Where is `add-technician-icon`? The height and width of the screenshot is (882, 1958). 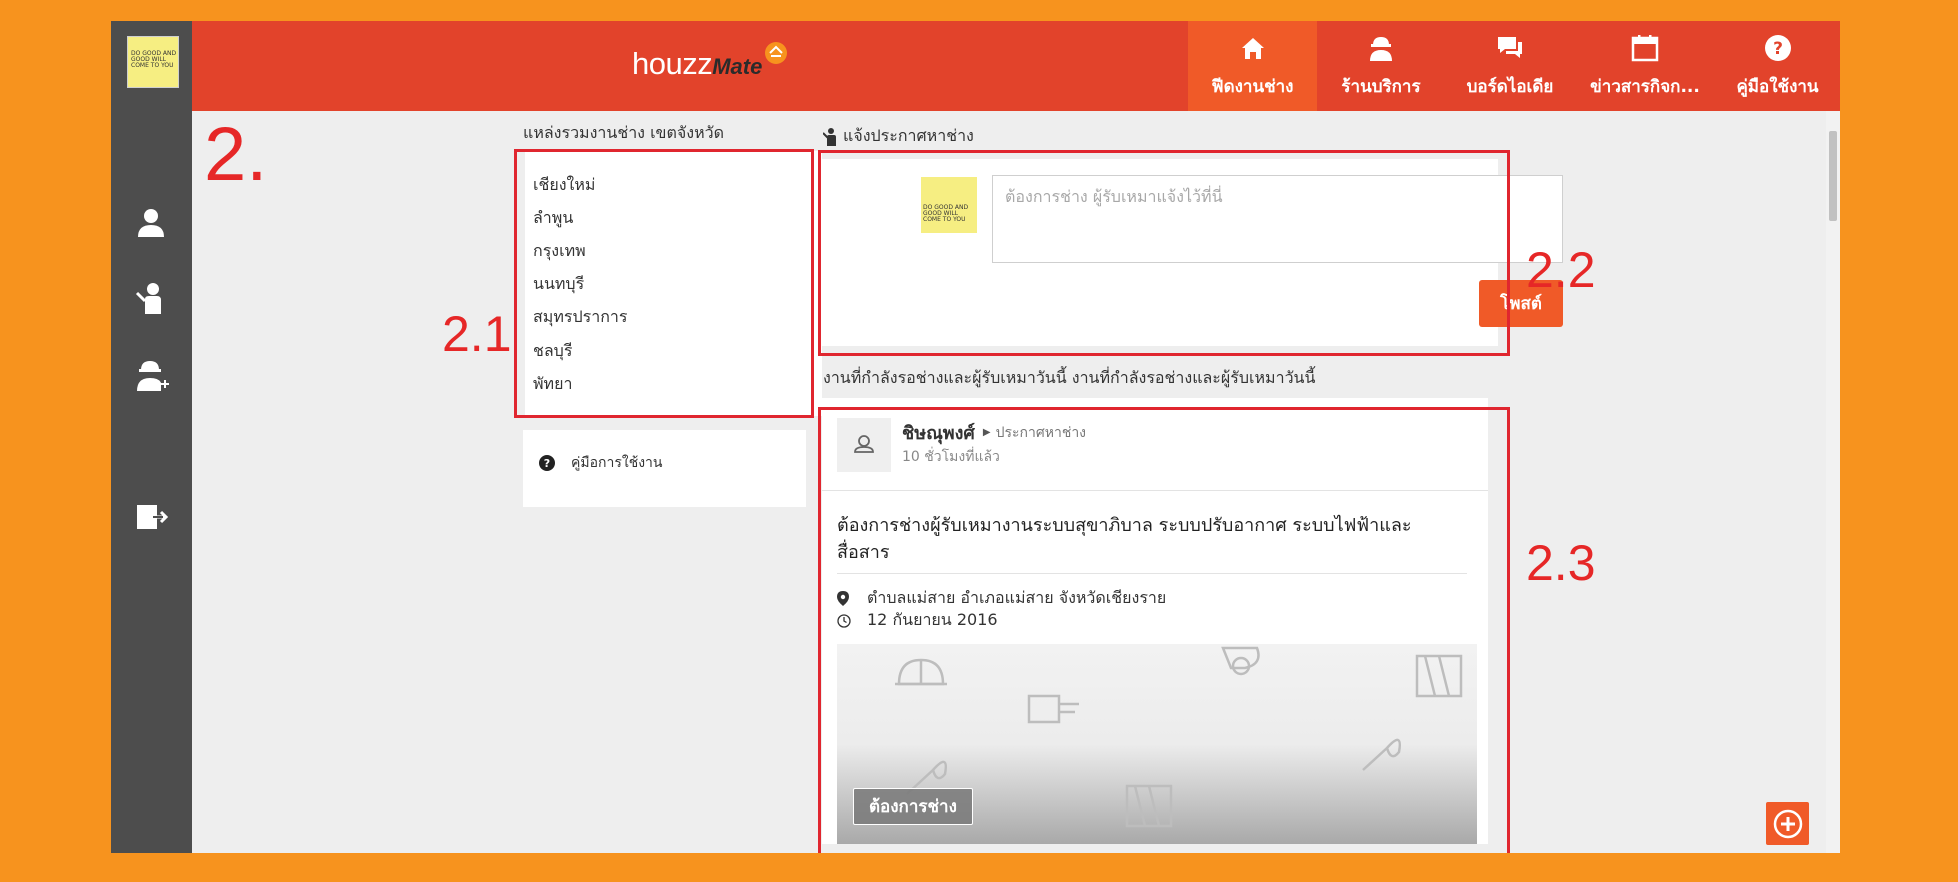
add-technician-icon is located at coordinates (151, 375).